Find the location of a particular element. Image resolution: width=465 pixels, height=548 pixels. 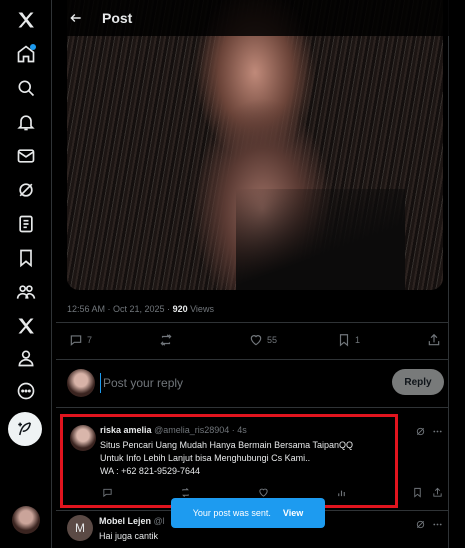

bell-icon is located at coordinates (26, 122).